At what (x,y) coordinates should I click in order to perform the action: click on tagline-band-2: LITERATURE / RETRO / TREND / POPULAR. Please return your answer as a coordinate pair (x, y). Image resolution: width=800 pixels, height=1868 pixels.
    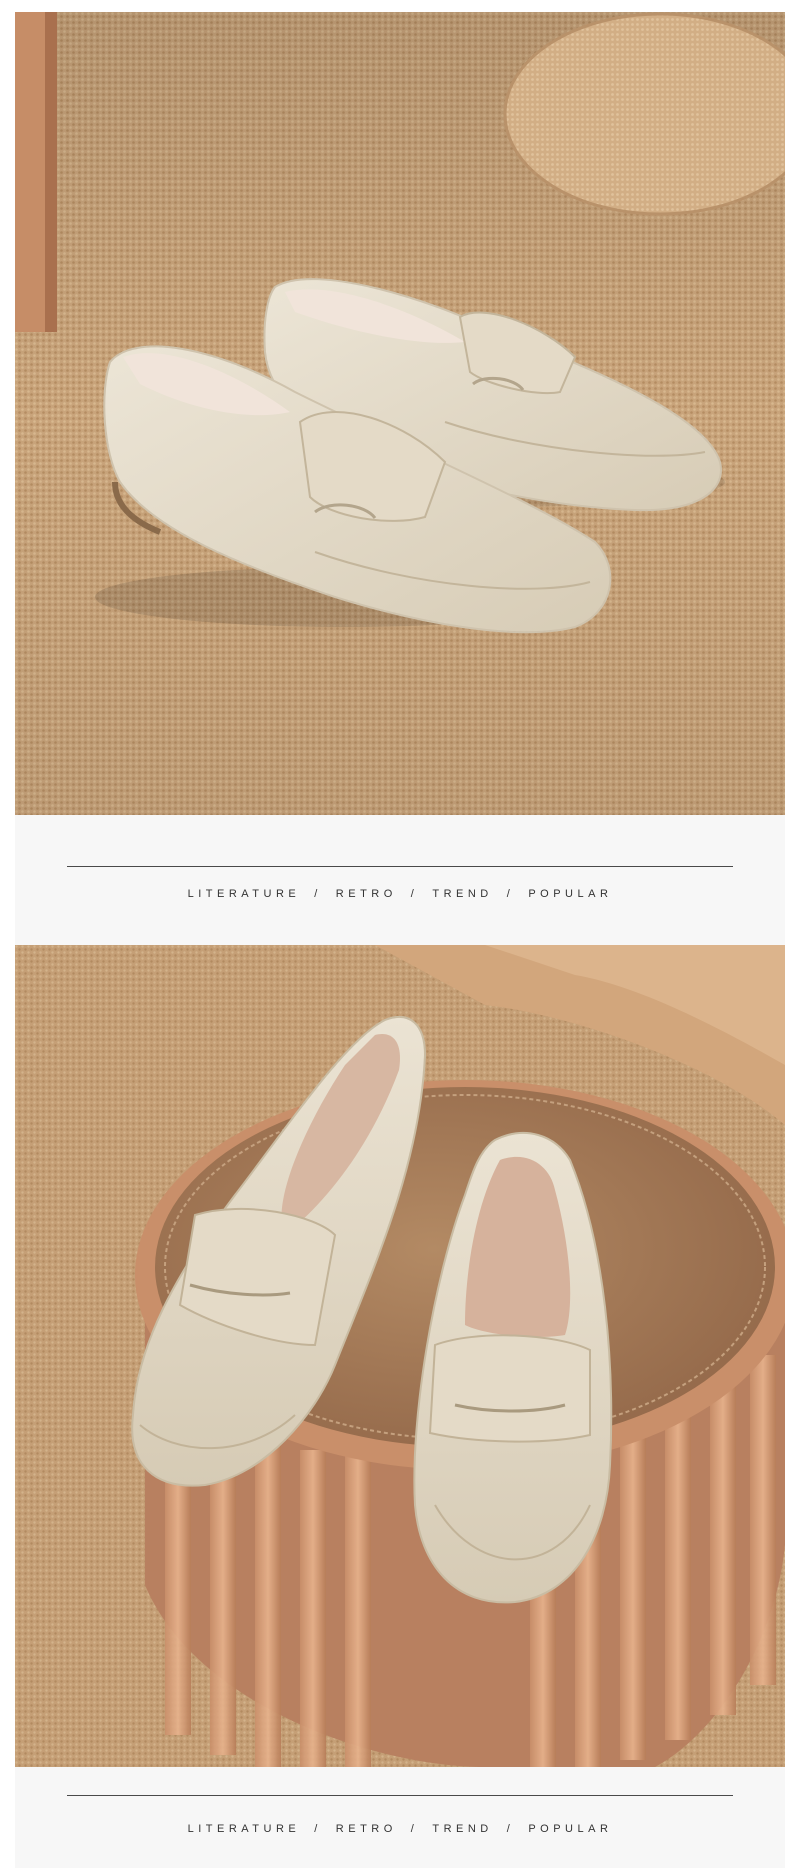
    Looking at the image, I should click on (400, 1817).